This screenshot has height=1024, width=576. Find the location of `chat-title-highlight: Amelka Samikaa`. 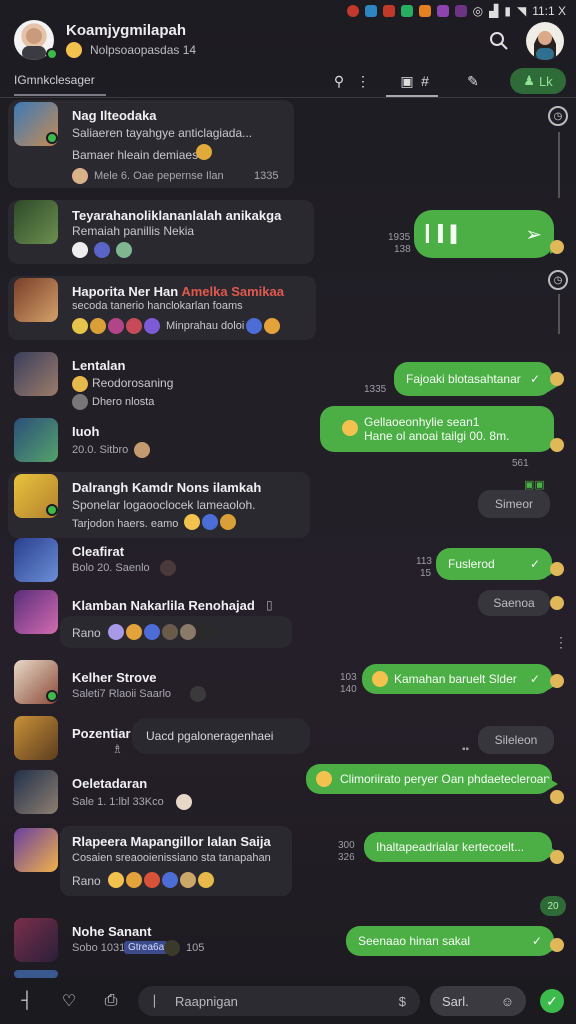

chat-title-highlight: Amelka Samikaa is located at coordinates (232, 291).